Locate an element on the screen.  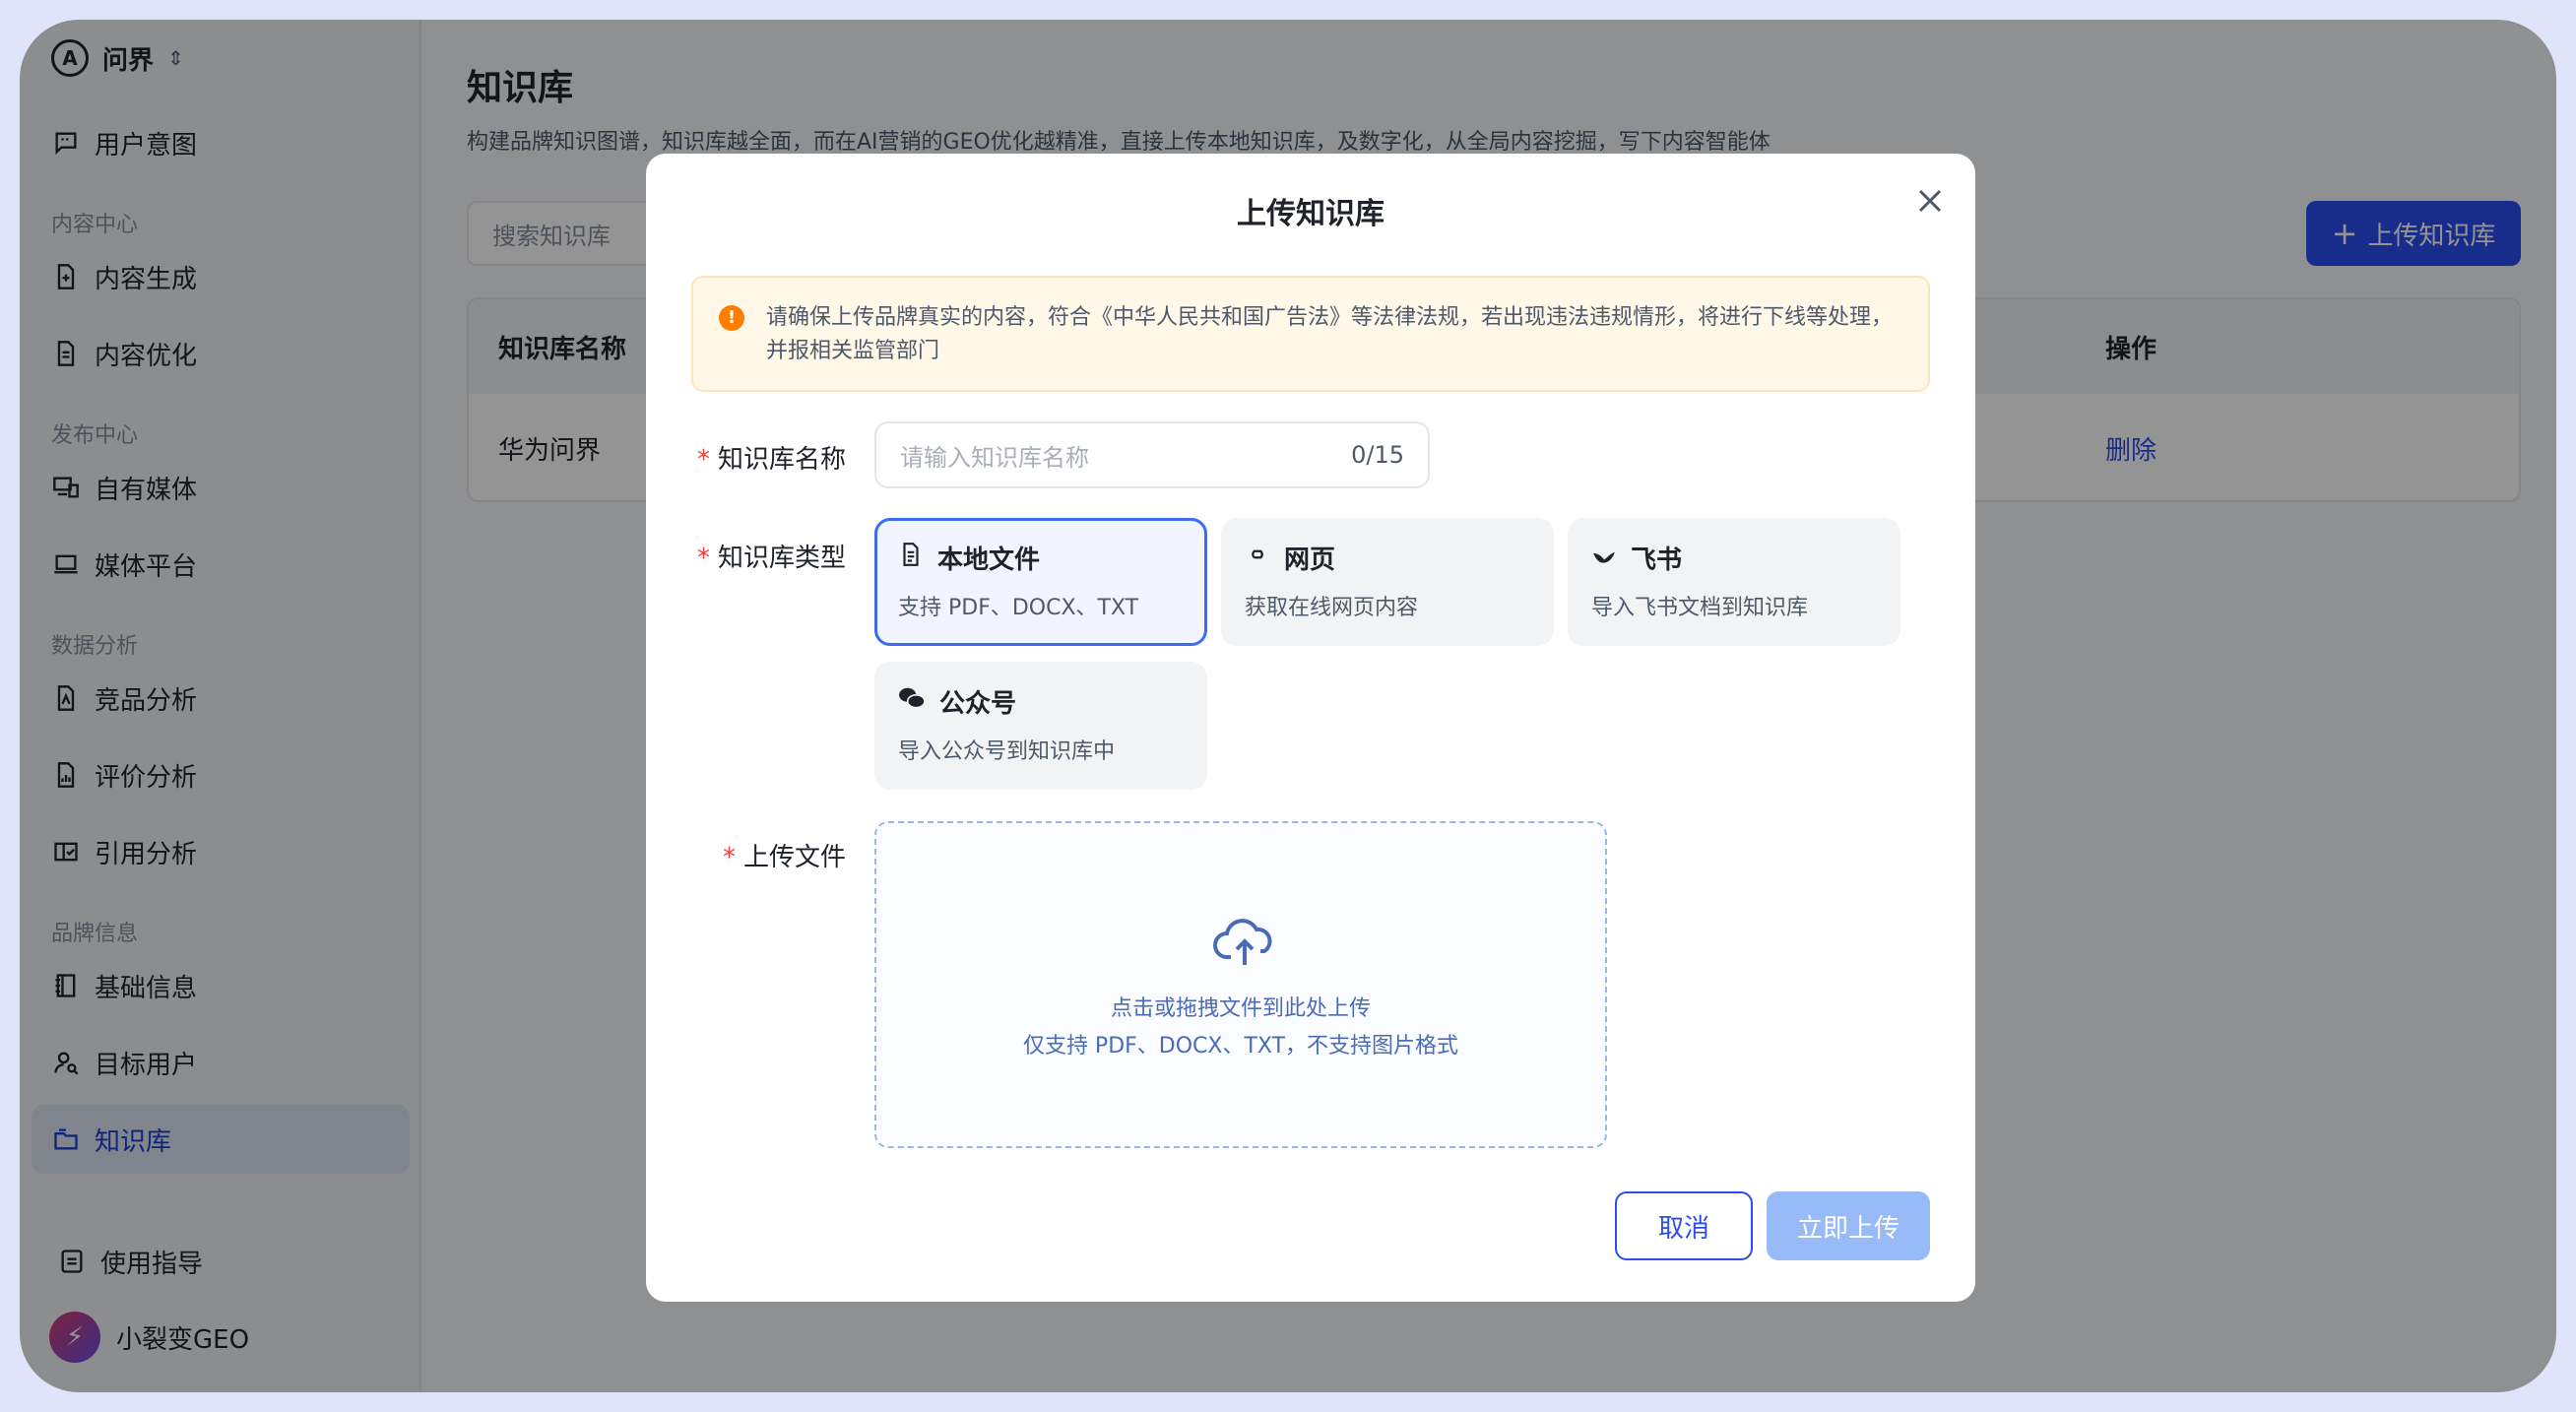
file-dropzone: 点击或拖拽文件到此处上传 仅支持 PDF、DOCX、TXT，不支持图片格式 is located at coordinates (1240, 984).